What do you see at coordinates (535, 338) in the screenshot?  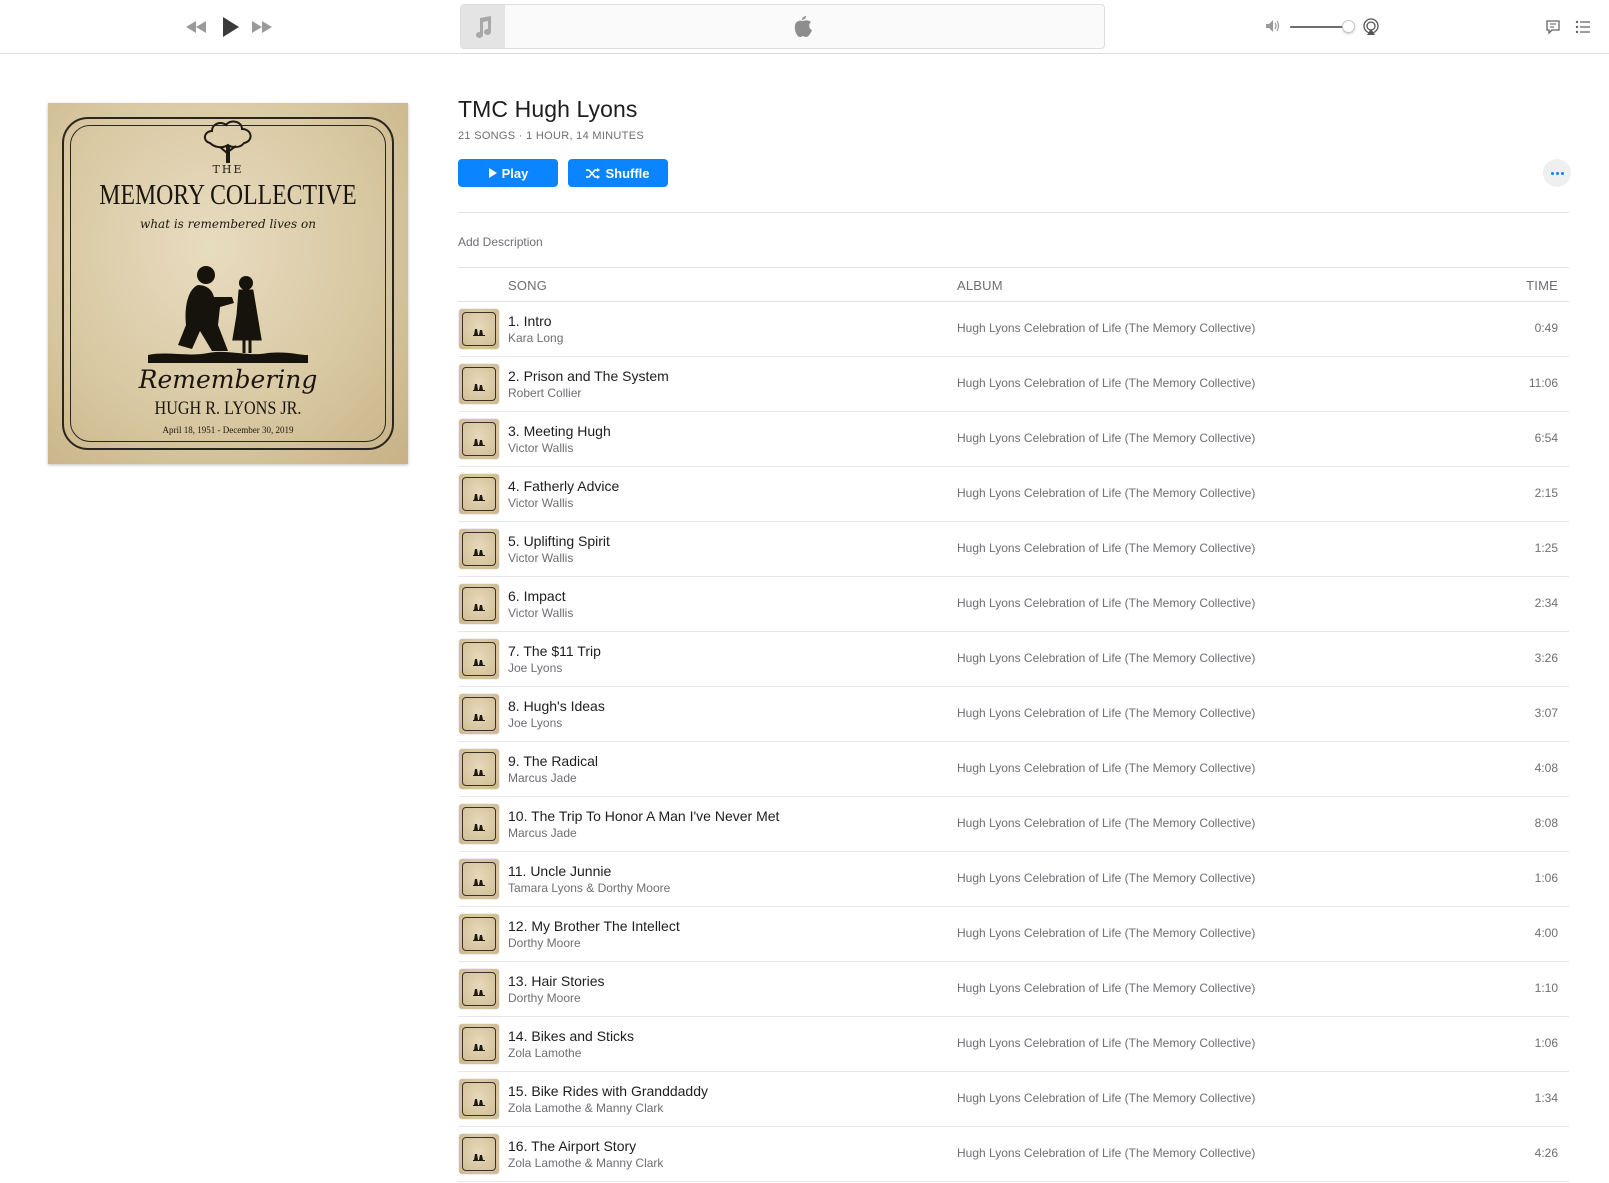 I see `song-artist: Kara Long` at bounding box center [535, 338].